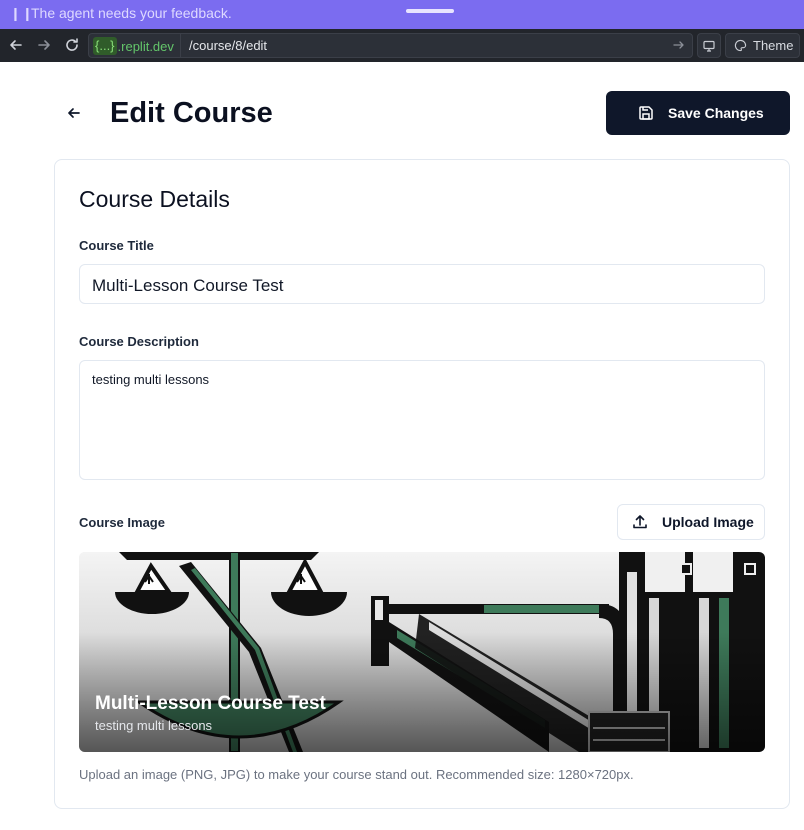 The height and width of the screenshot is (830, 804). Describe the element at coordinates (116, 245) in the screenshot. I see `course-title-label: Course Title` at that location.